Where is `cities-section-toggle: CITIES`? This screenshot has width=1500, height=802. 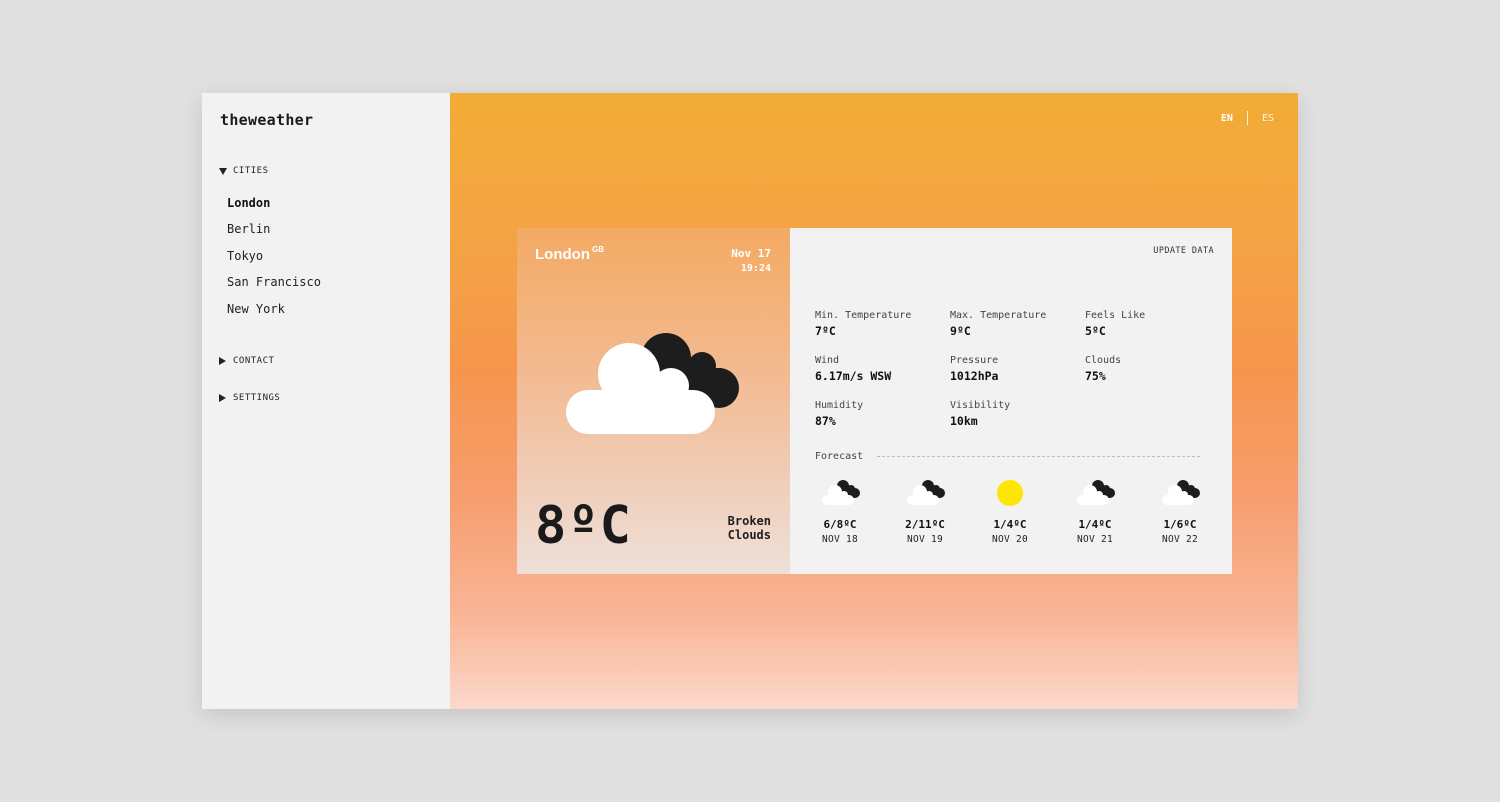 cities-section-toggle: CITIES is located at coordinates (244, 171).